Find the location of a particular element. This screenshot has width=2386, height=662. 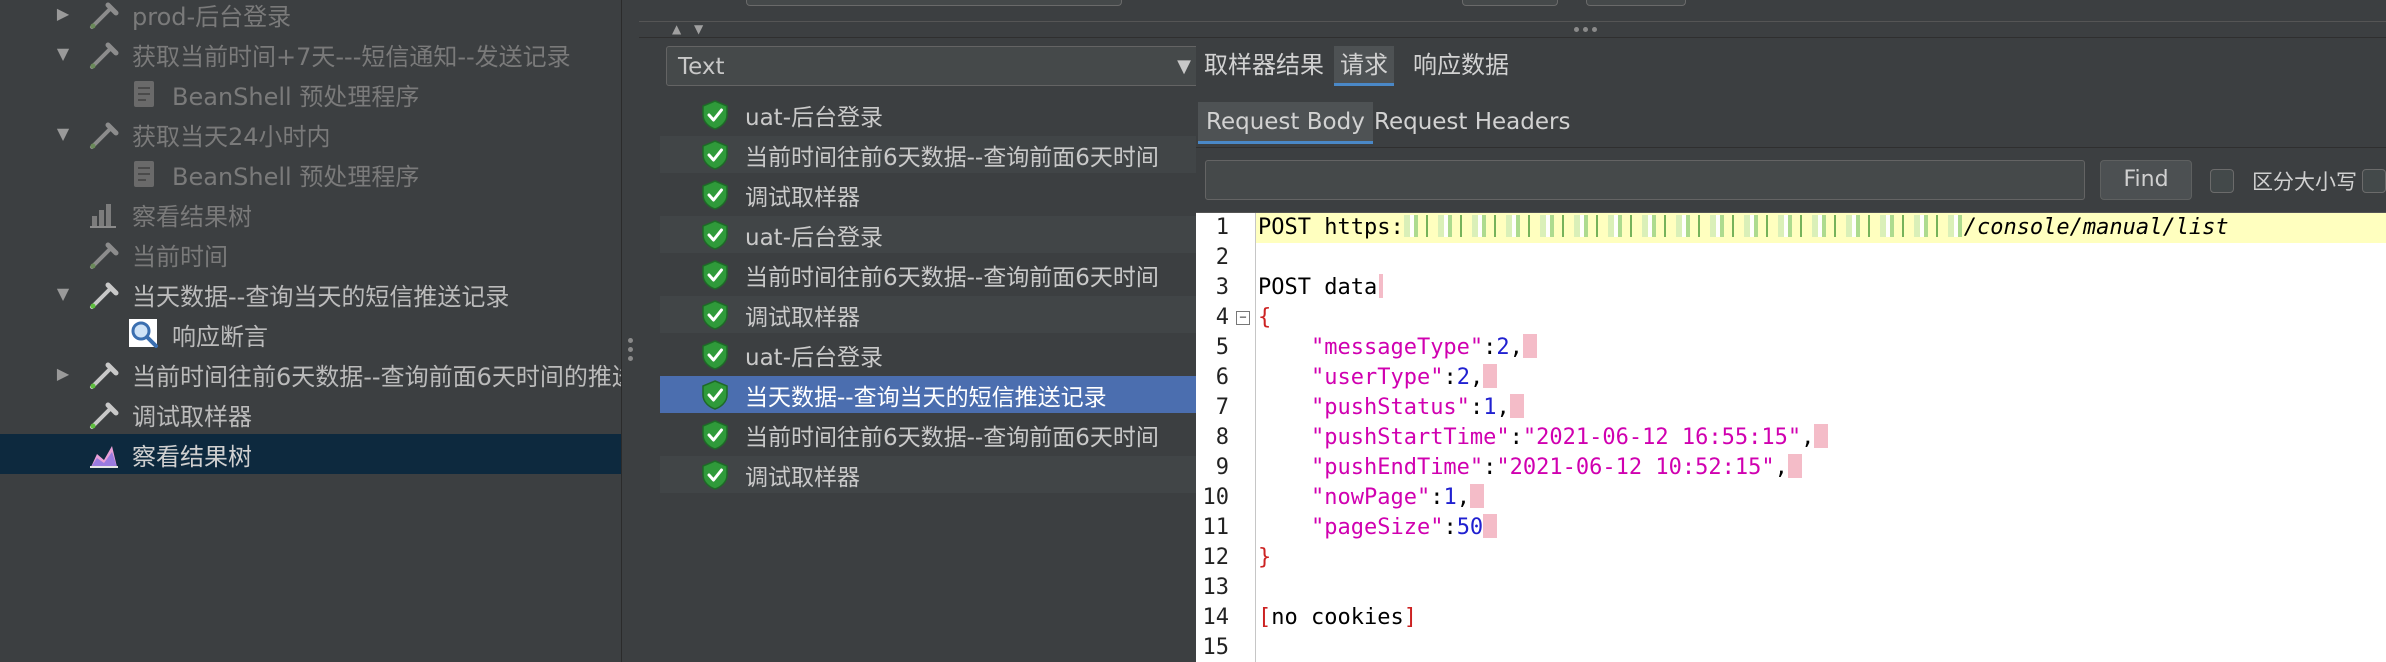

json-value: "2021-06-12 10:52:15" is located at coordinates (1635, 467).